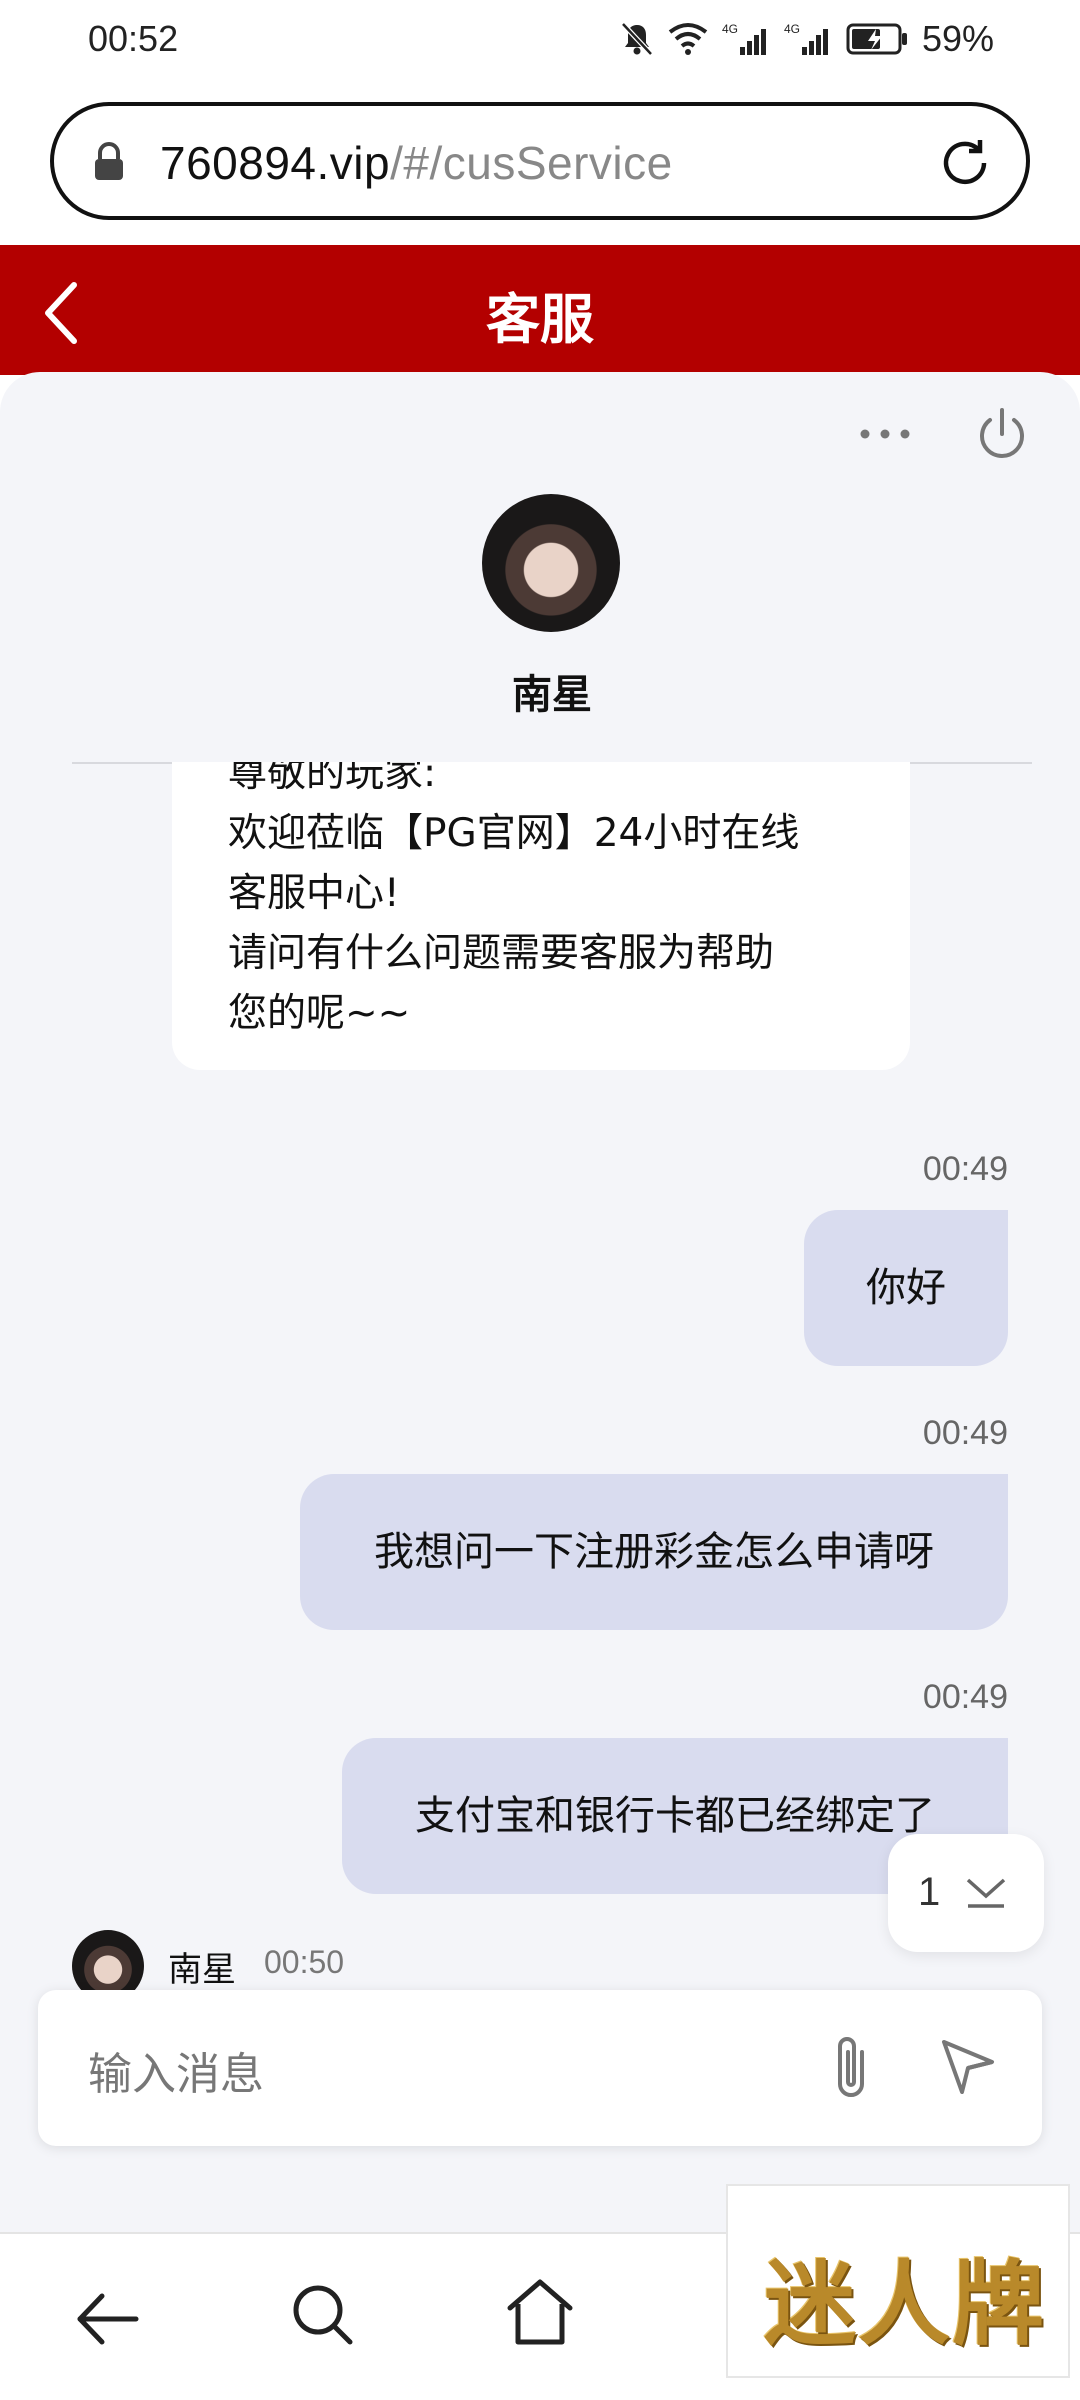 The image size is (1080, 2400). Describe the element at coordinates (319, 1013) in the screenshot. I see `welcome-line: 您的呢~~` at that location.